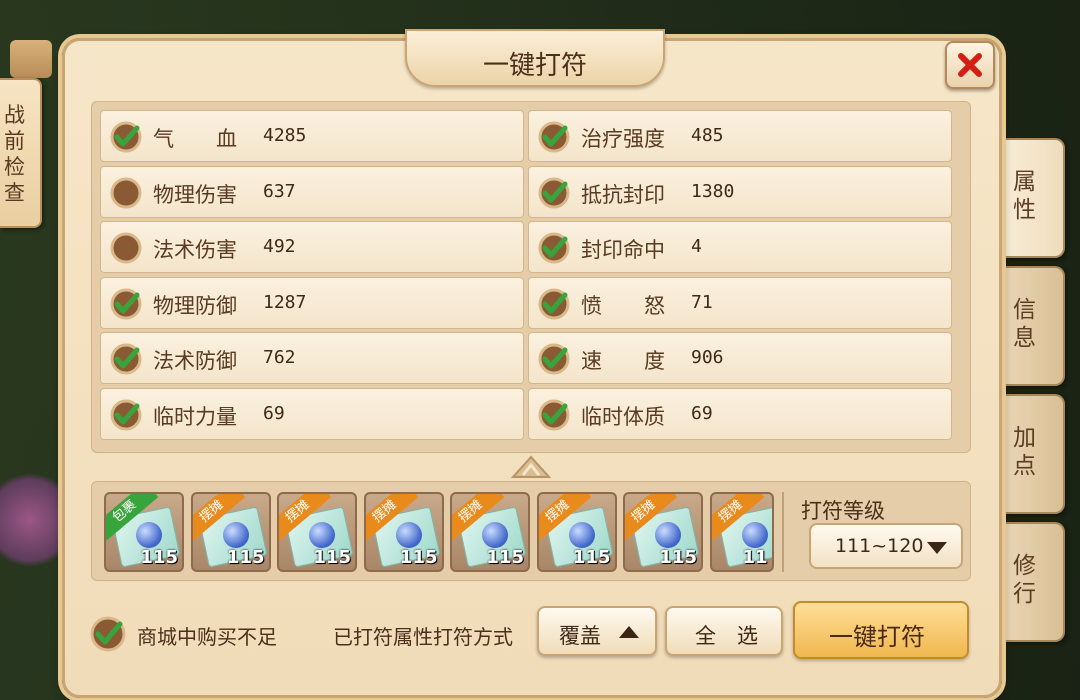 The width and height of the screenshot is (1080, 700). I want to click on attribute-value: 1287, so click(285, 302).